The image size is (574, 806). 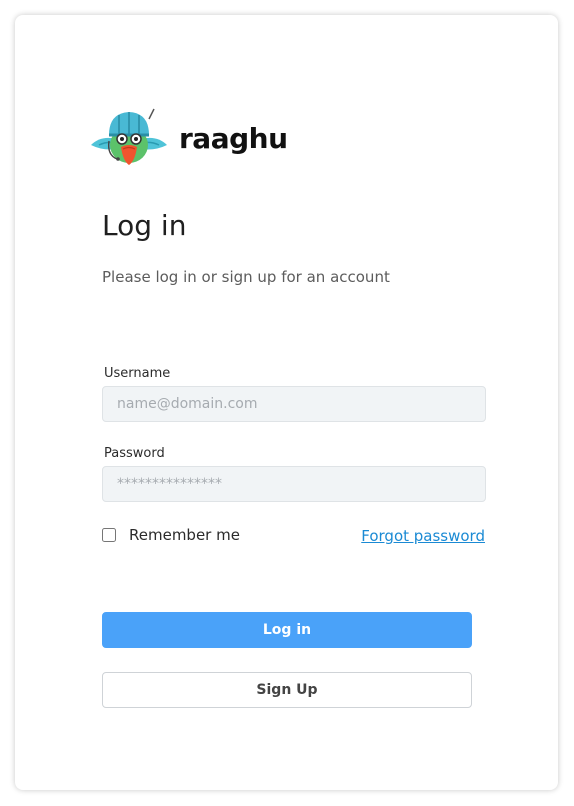 I want to click on login-button: Log in, so click(x=287, y=630).